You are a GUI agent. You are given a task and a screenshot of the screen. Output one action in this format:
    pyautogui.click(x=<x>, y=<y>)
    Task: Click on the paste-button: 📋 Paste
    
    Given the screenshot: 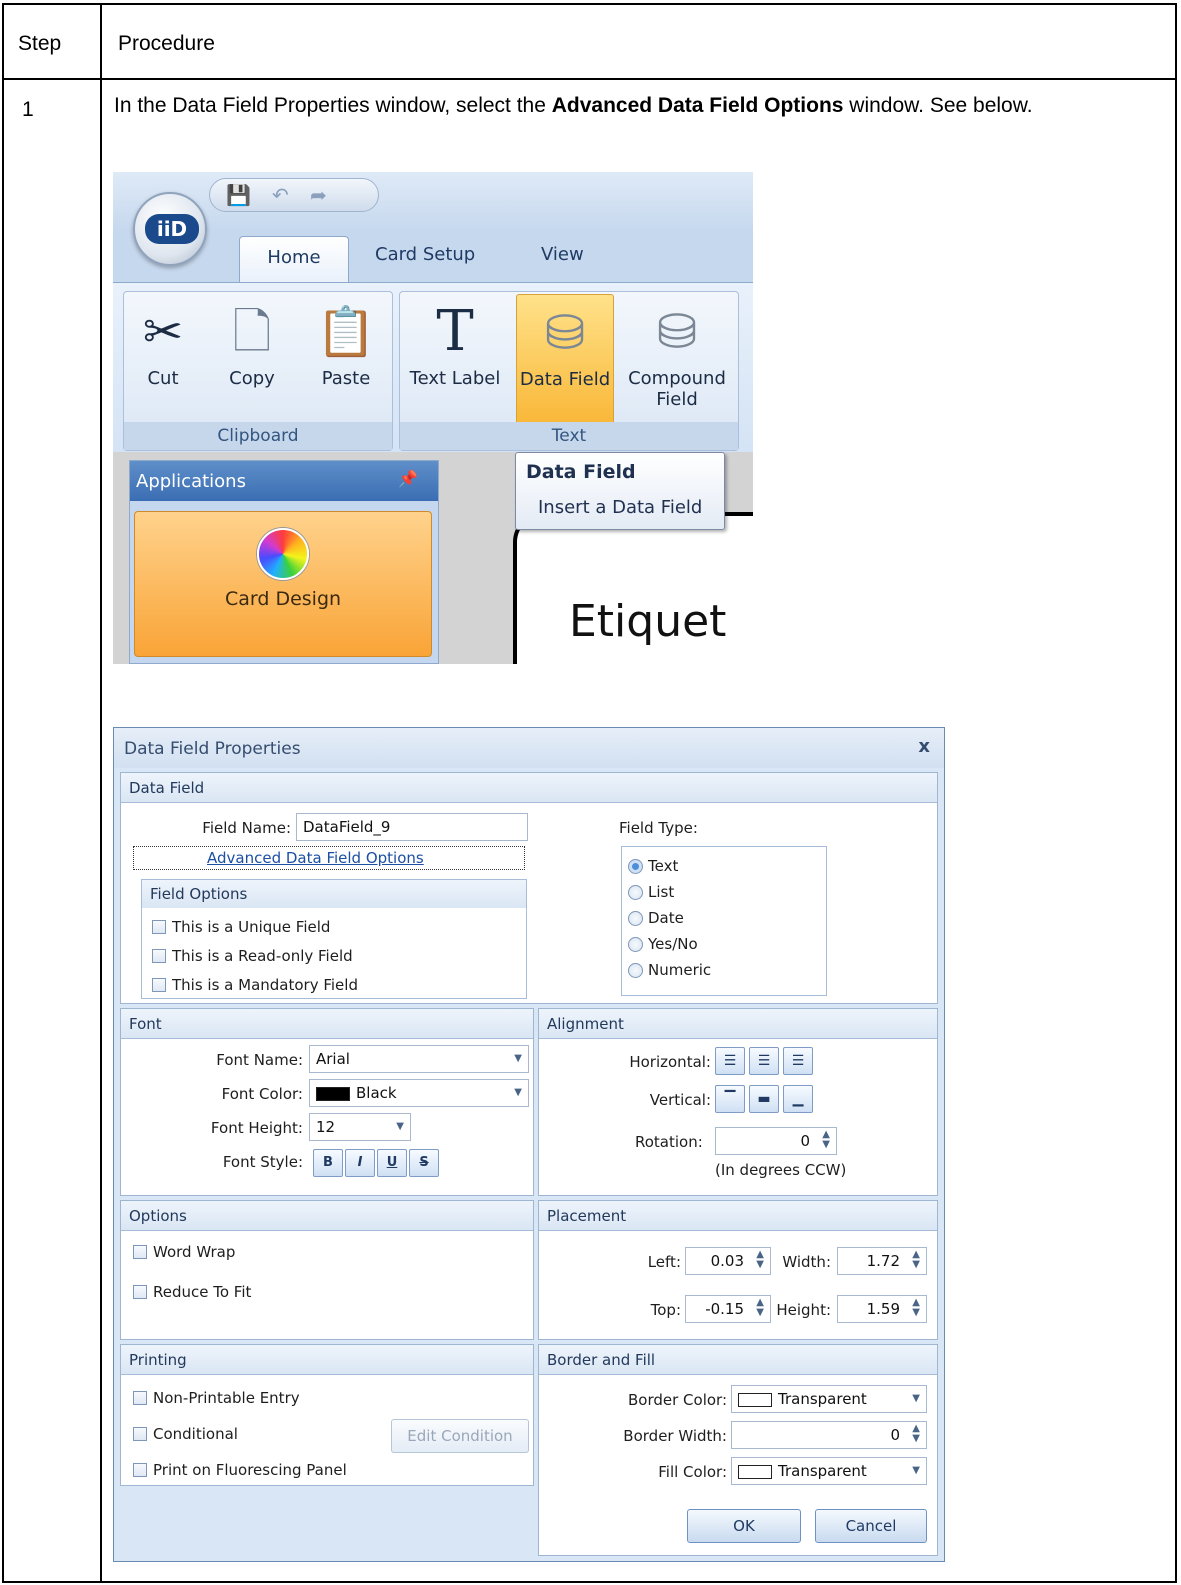 What is the action you would take?
    pyautogui.click(x=346, y=357)
    